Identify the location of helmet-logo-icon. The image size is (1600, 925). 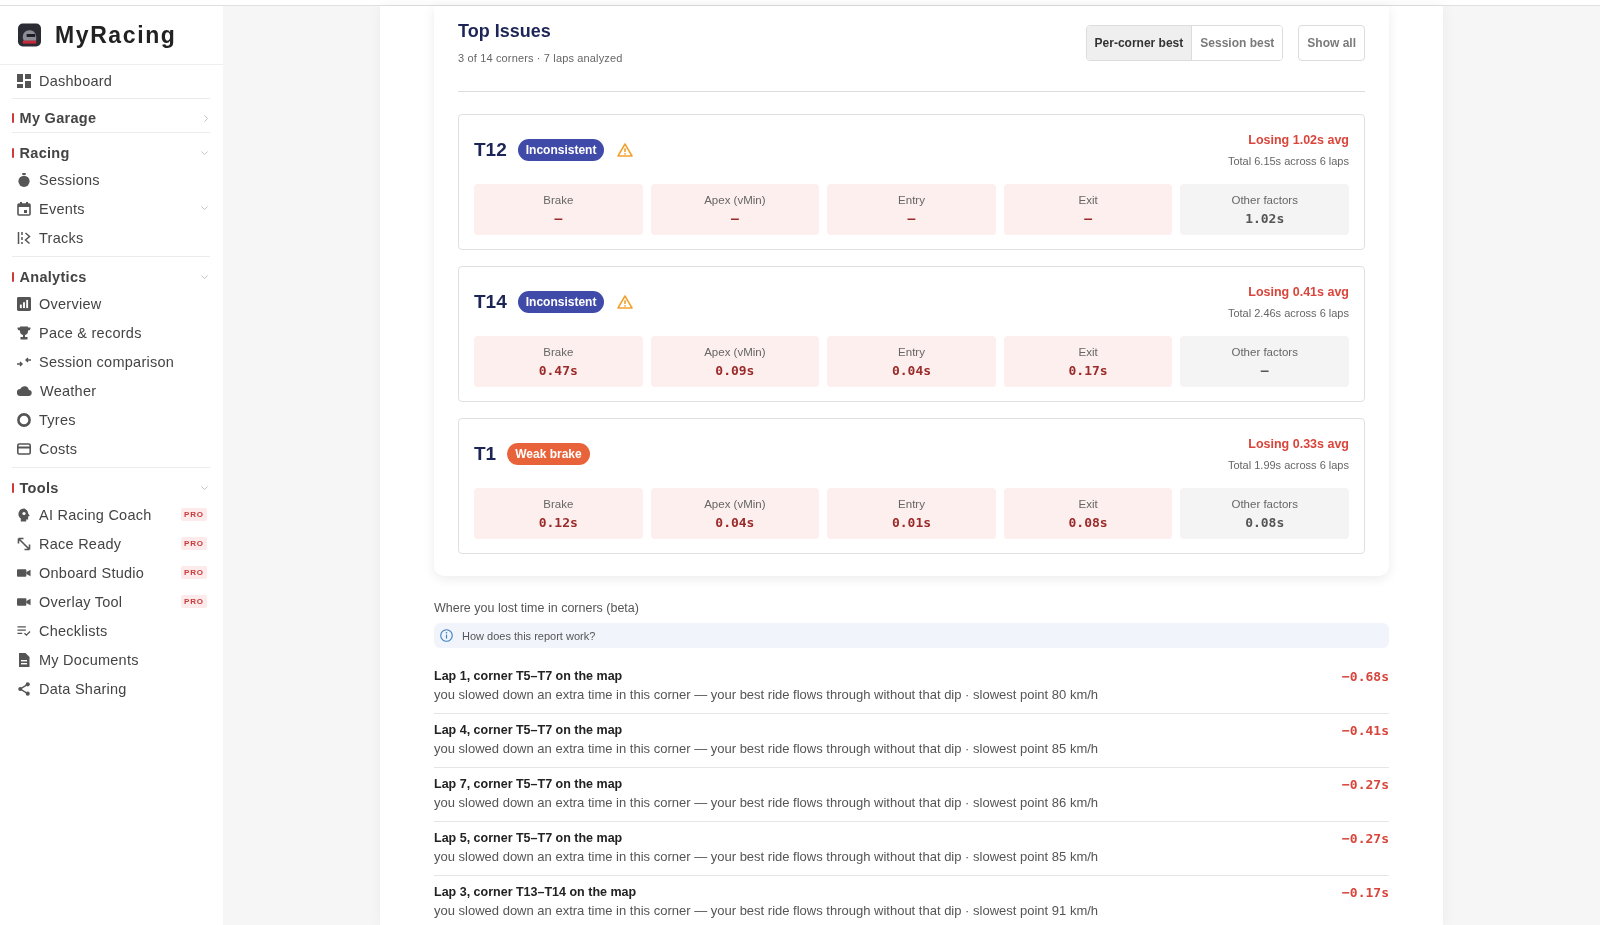
(29, 35).